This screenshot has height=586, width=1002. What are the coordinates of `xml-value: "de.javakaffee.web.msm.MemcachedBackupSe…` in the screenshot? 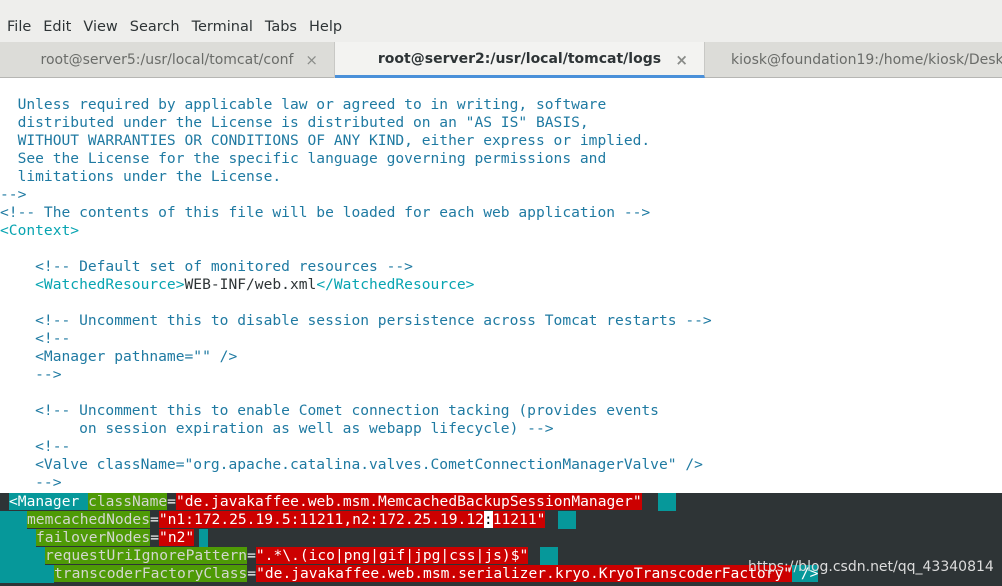 It's located at (408, 501).